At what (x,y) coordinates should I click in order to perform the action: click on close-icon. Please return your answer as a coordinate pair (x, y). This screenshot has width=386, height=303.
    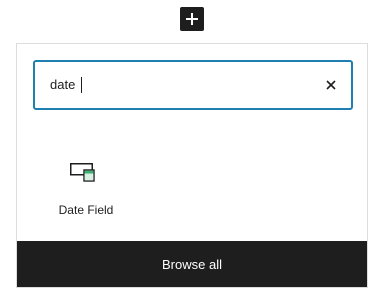
    Looking at the image, I should click on (331, 85).